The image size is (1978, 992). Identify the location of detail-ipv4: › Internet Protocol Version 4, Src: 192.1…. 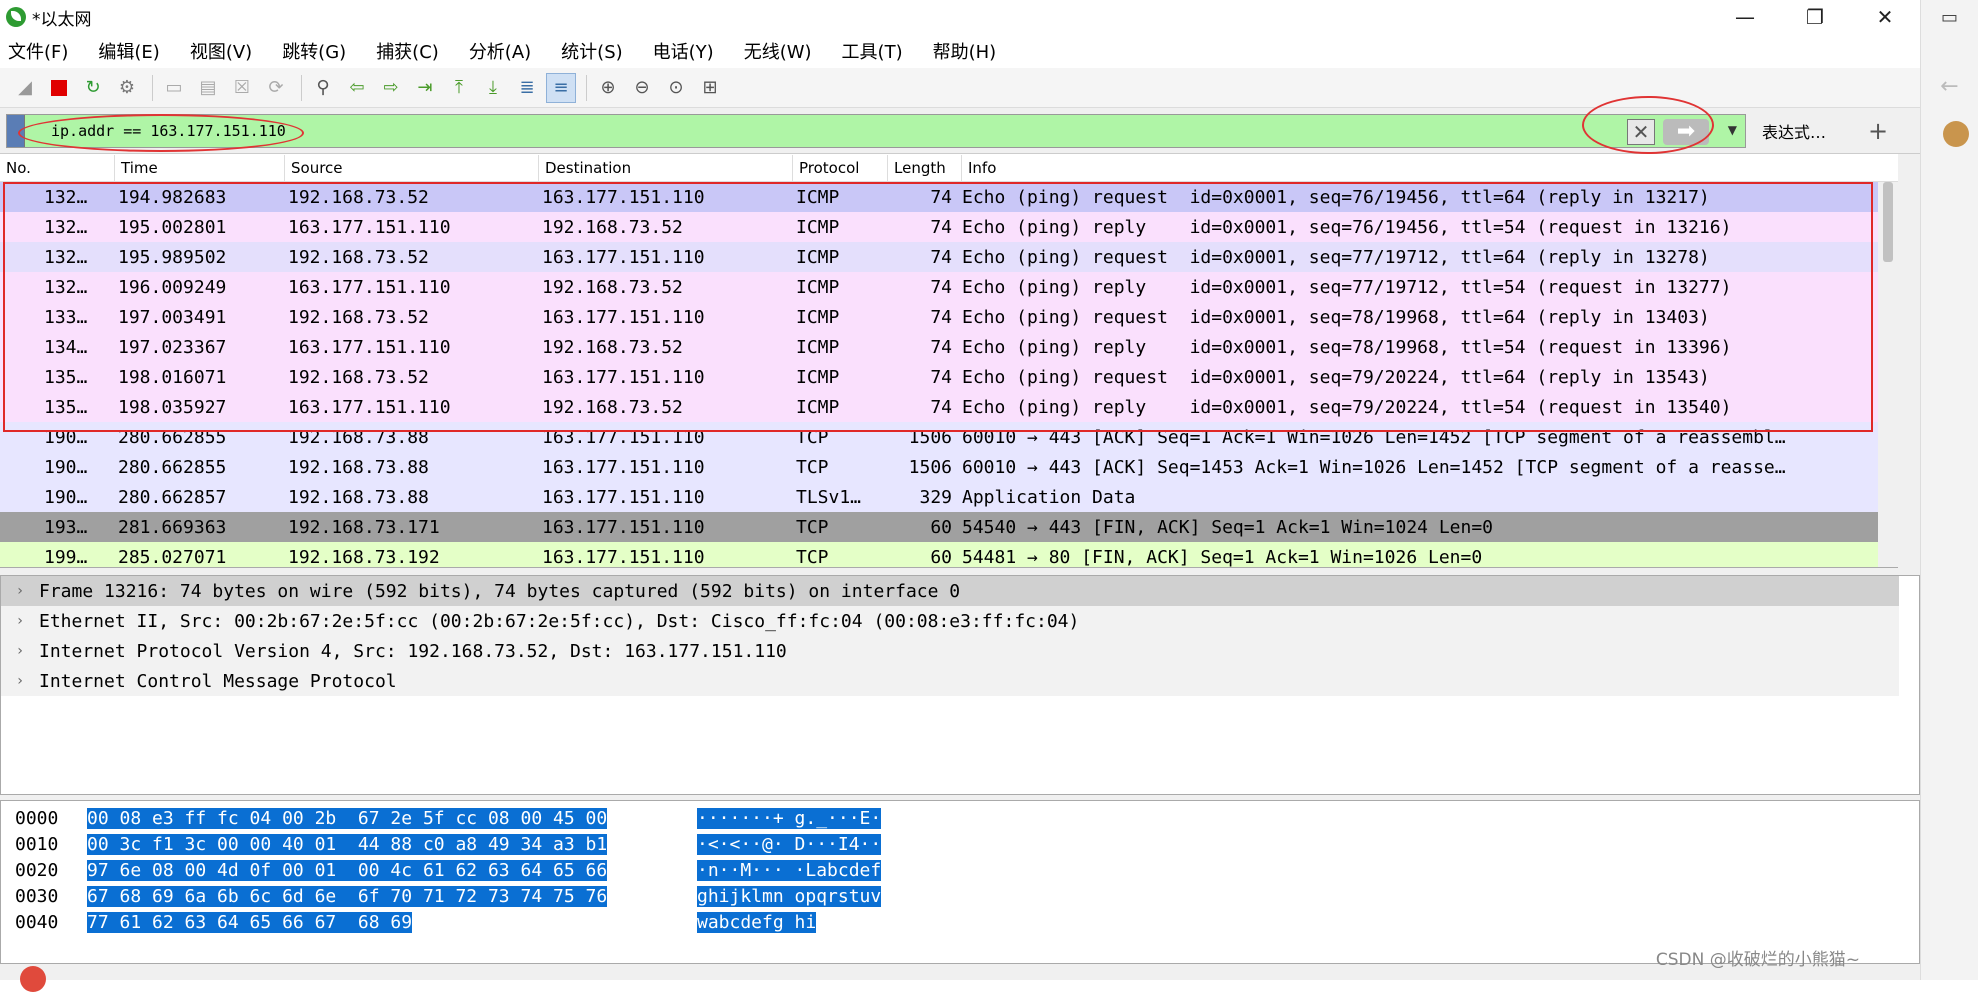
(950, 651).